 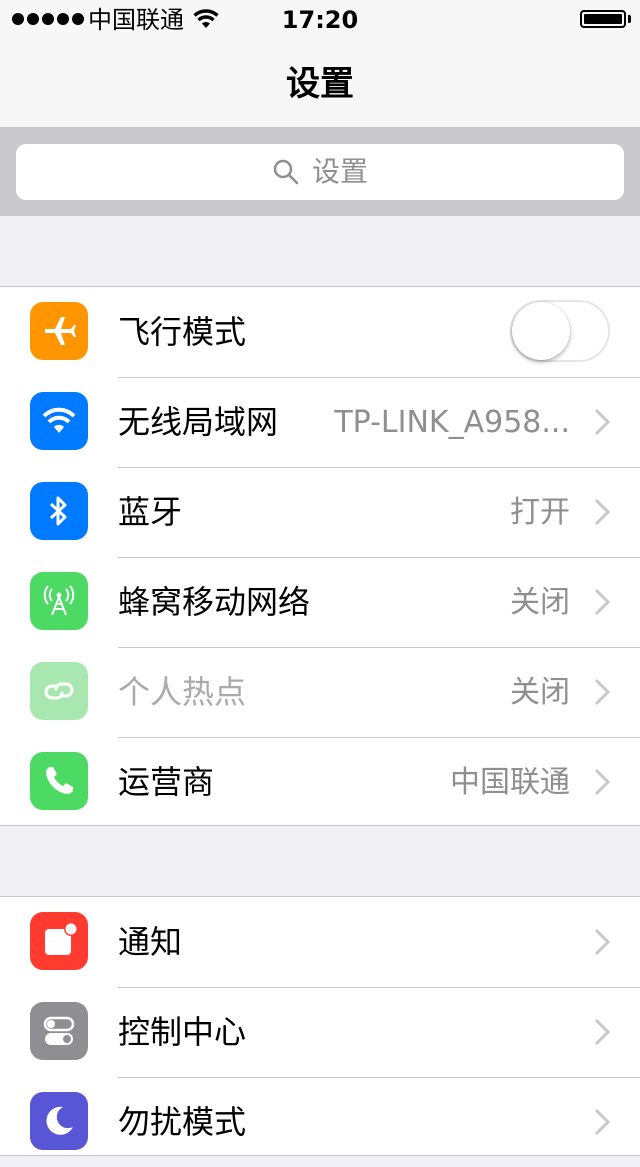 I want to click on bluetooth-value: 打开, so click(x=540, y=512).